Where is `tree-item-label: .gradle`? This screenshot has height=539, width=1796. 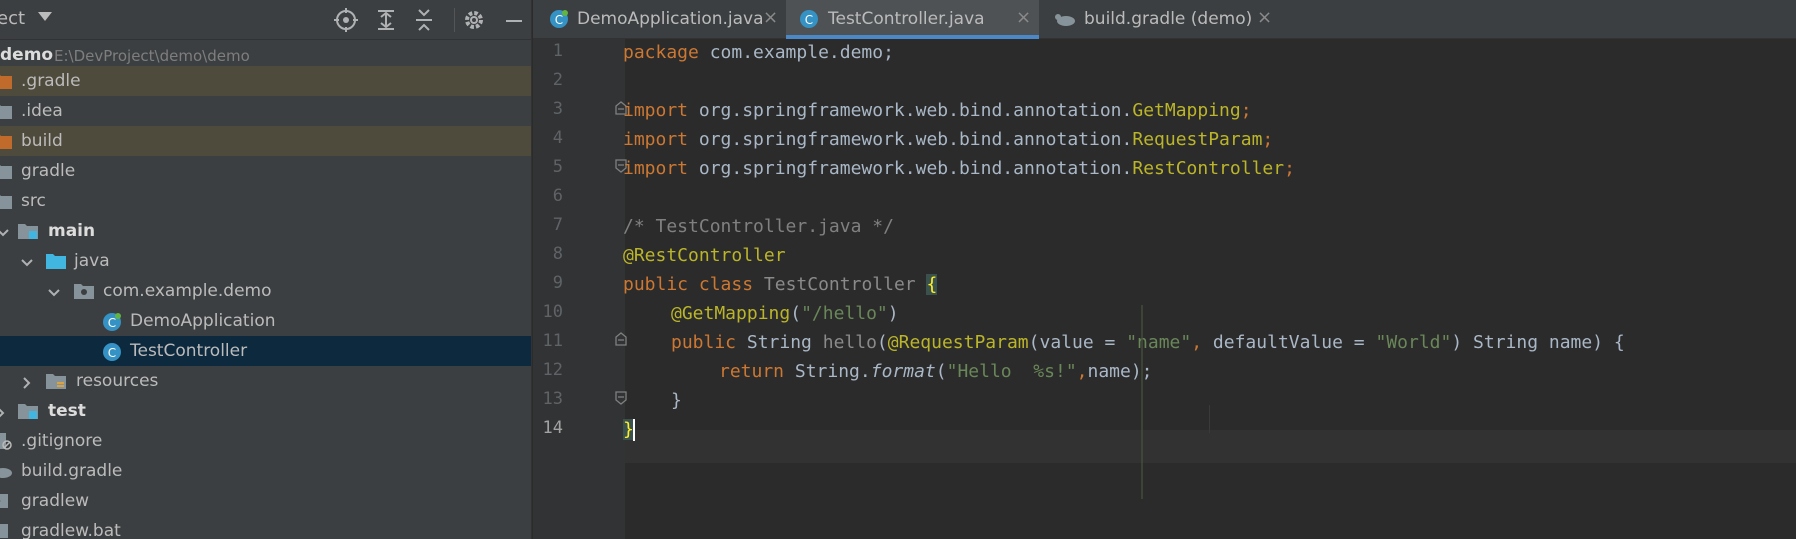
tree-item-label: .gradle is located at coordinates (51, 81).